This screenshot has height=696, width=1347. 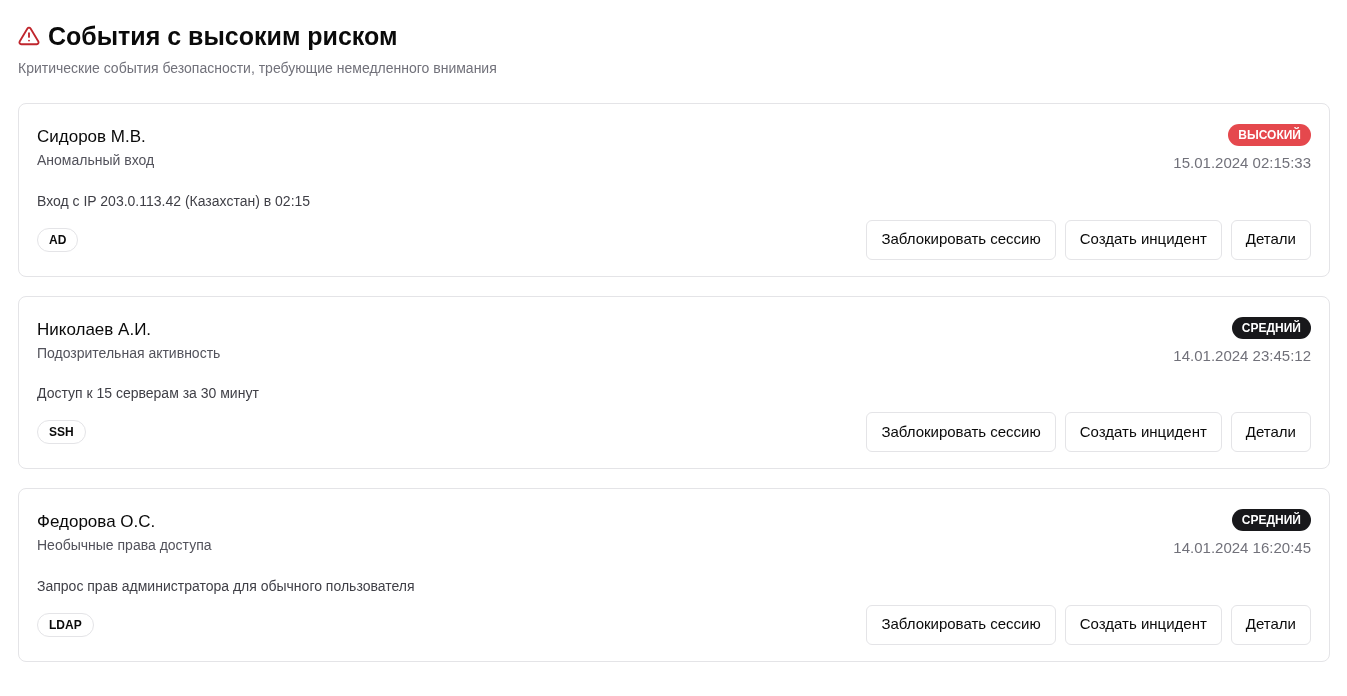 What do you see at coordinates (1242, 355) in the screenshot?
I see `timestamp: 14.01.2024 23:45:12` at bounding box center [1242, 355].